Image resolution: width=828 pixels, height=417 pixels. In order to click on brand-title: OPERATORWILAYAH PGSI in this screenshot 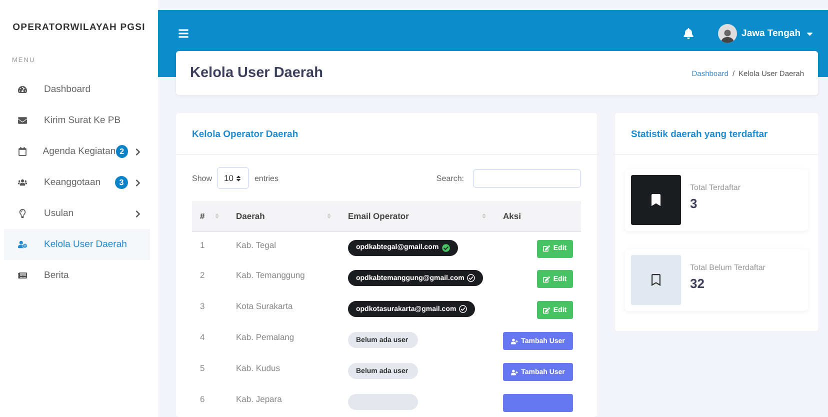, I will do `click(79, 27)`.